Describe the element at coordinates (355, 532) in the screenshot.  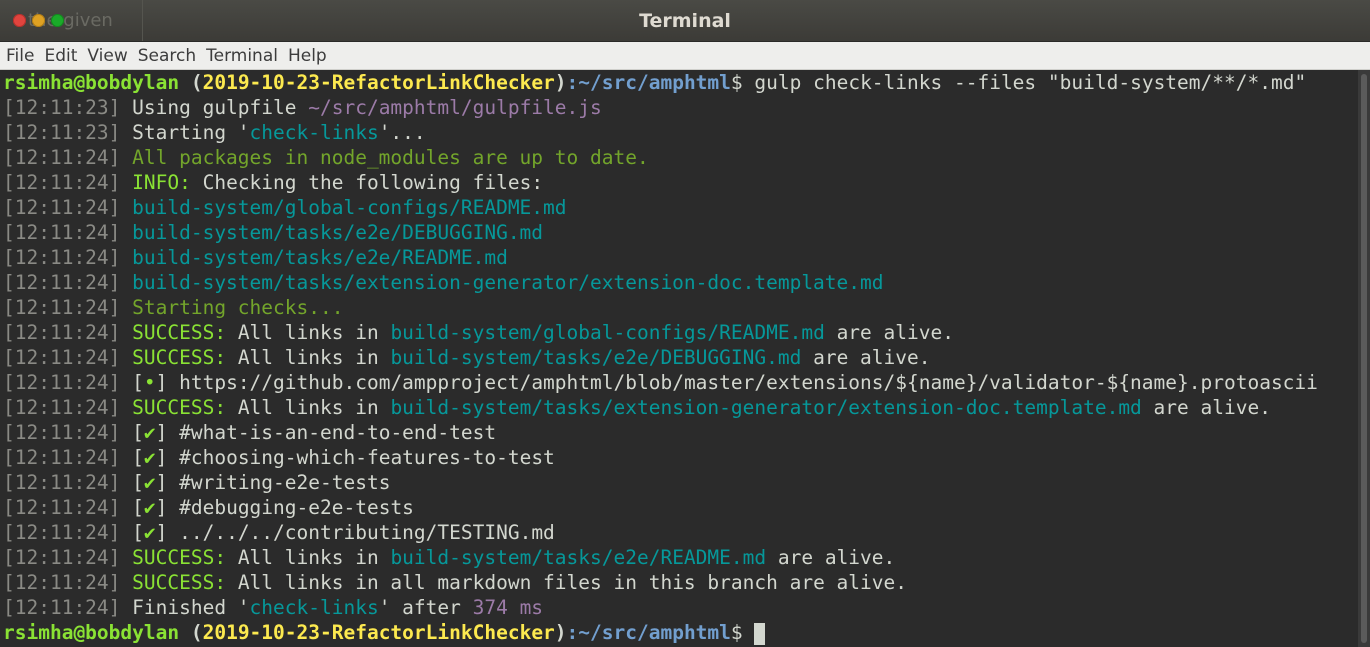
I see `output-text: ] ../../../contributing/TESTING.md` at that location.